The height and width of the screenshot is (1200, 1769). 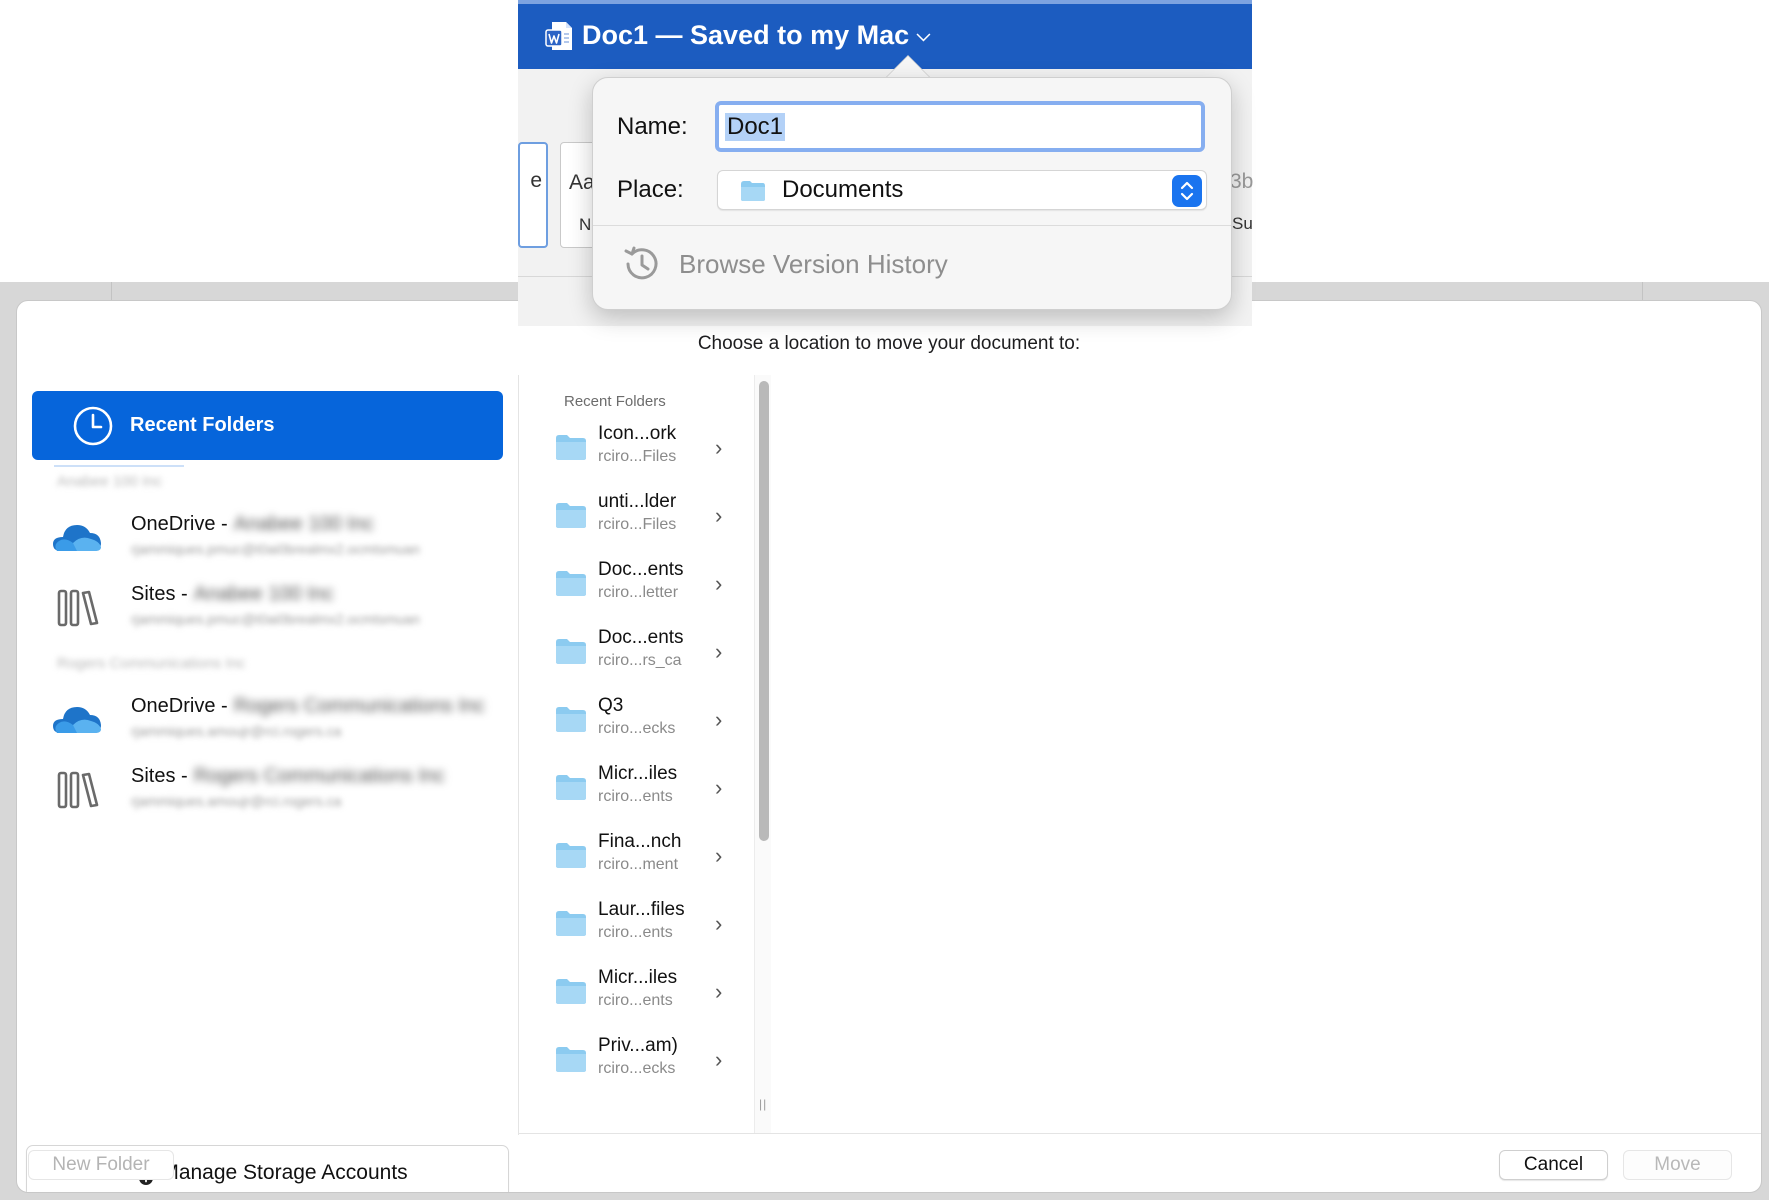 What do you see at coordinates (93, 425) in the screenshot?
I see `clock-icon` at bounding box center [93, 425].